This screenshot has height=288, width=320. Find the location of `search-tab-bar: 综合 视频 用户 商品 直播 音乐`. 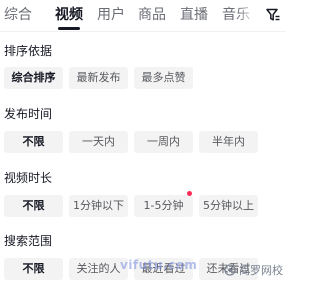

search-tab-bar: 综合 视频 用户 商品 直播 音乐 is located at coordinates (143, 15).